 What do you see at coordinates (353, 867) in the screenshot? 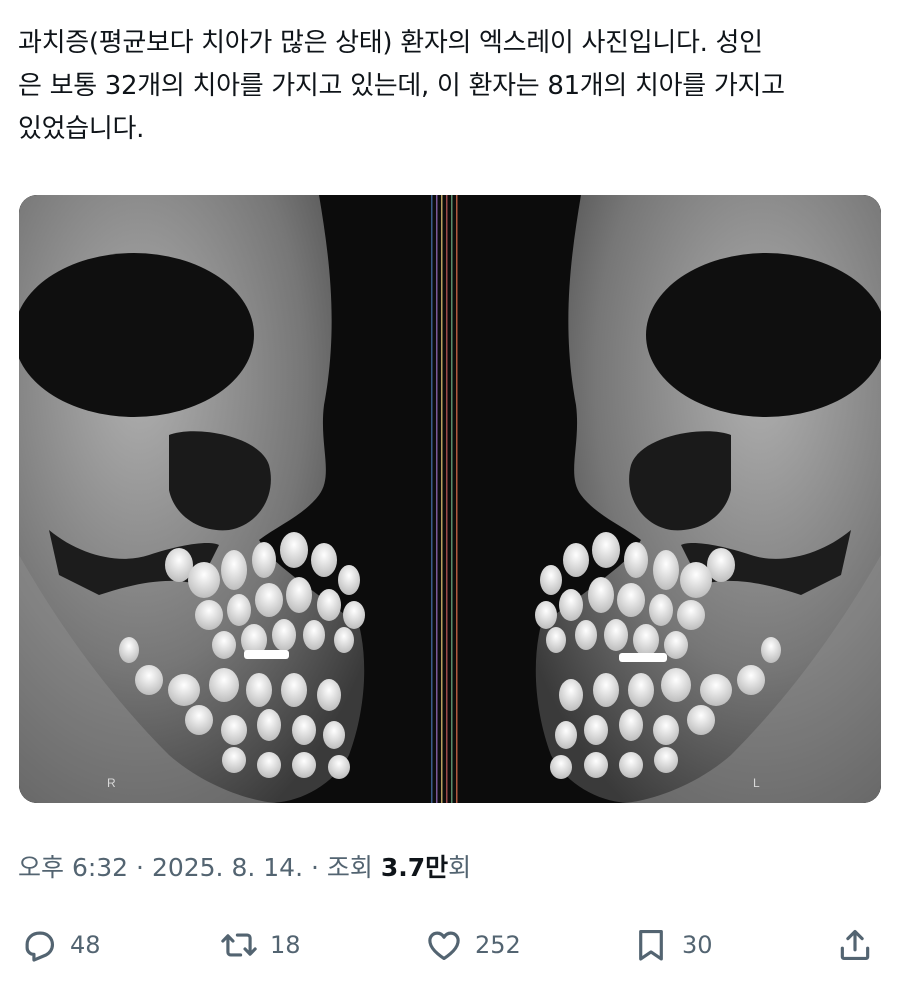
I see `views-prefix: 조회` at bounding box center [353, 867].